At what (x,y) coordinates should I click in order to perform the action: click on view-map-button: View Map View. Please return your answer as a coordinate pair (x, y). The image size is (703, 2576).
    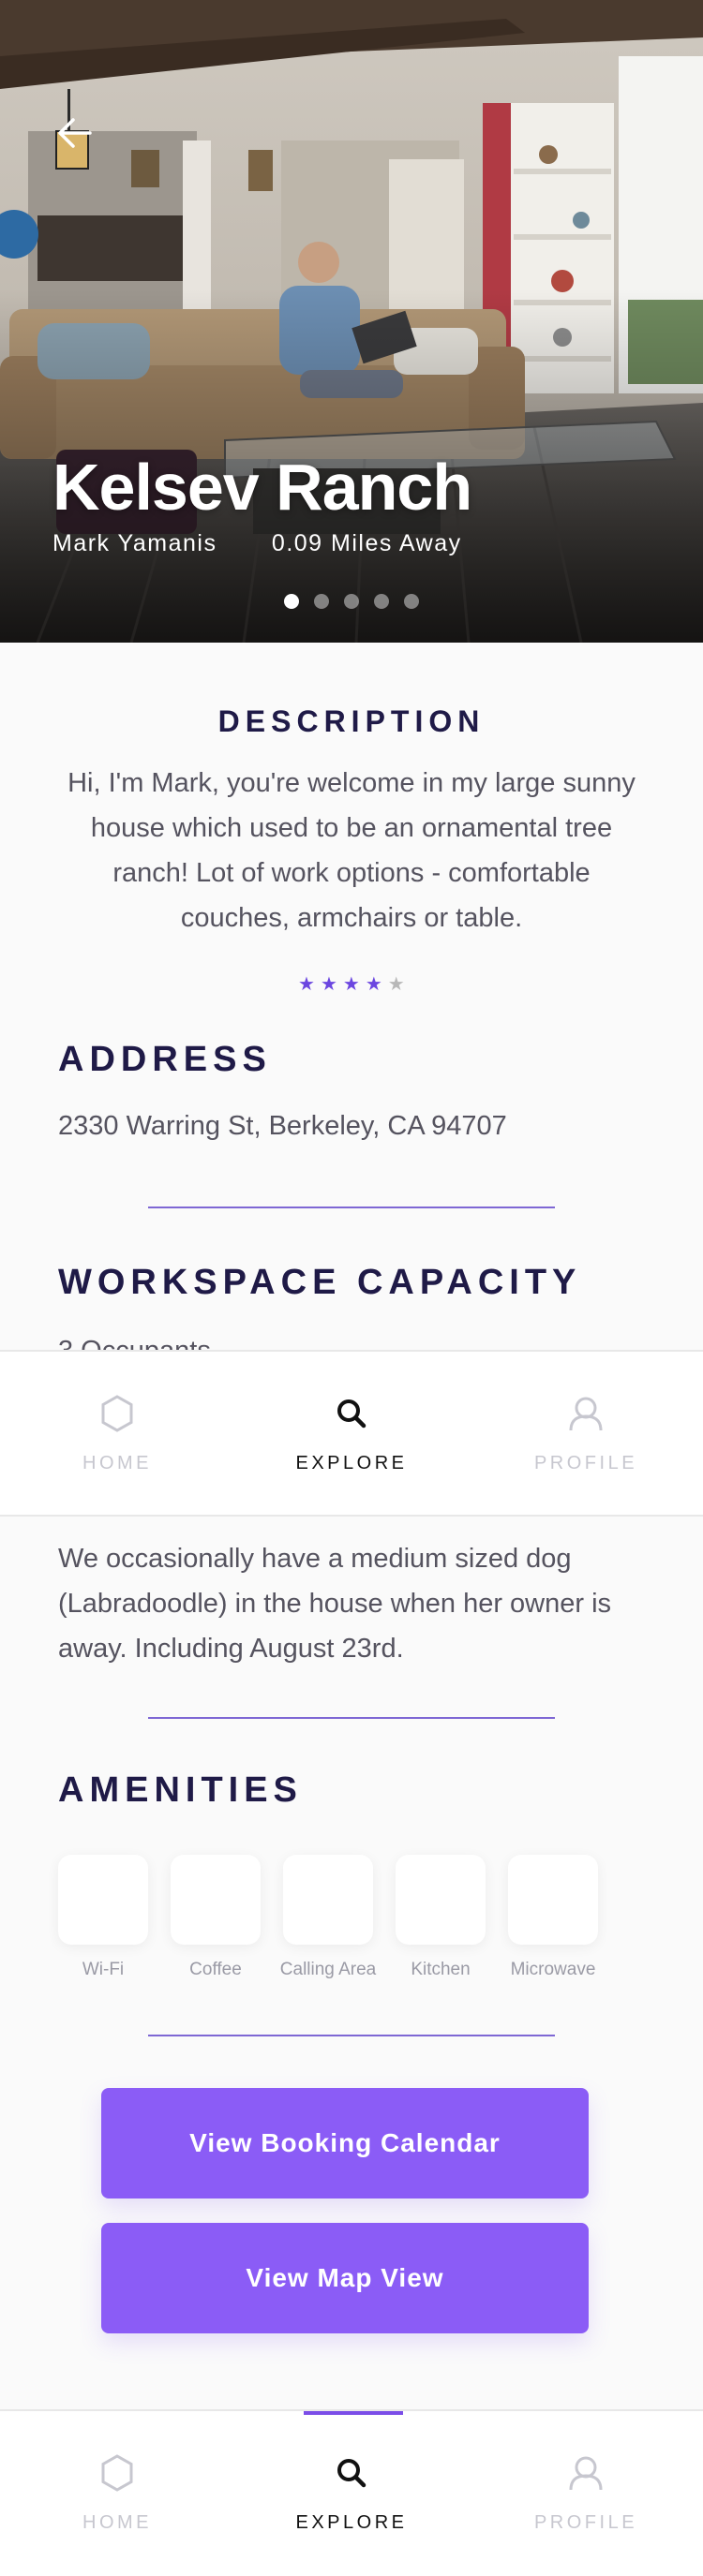
    Looking at the image, I should click on (345, 2278).